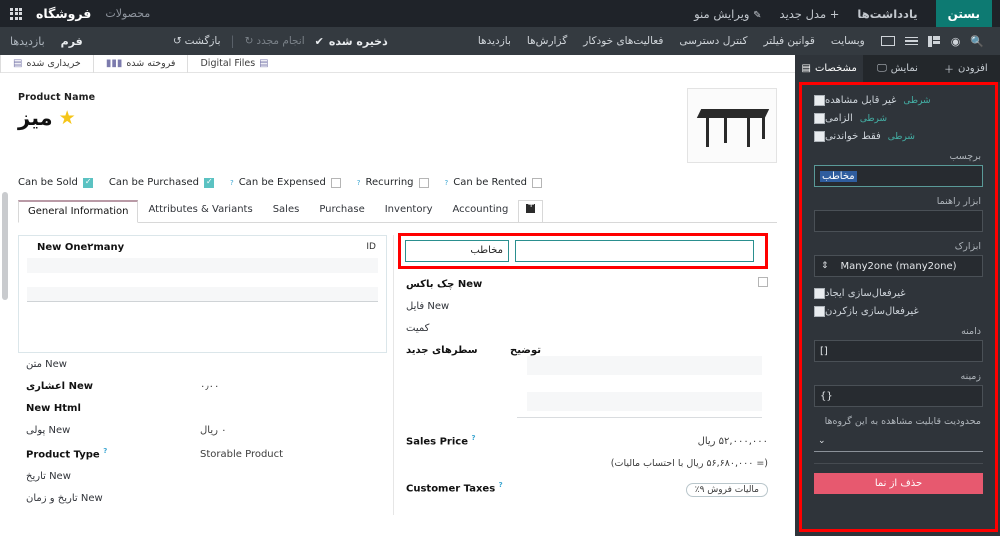 This screenshot has width=1000, height=536. Describe the element at coordinates (639, 441) in the screenshot. I see `field-sales-price-value: ۵۲,۰۰۰,۰۰۰ ریال` at that location.